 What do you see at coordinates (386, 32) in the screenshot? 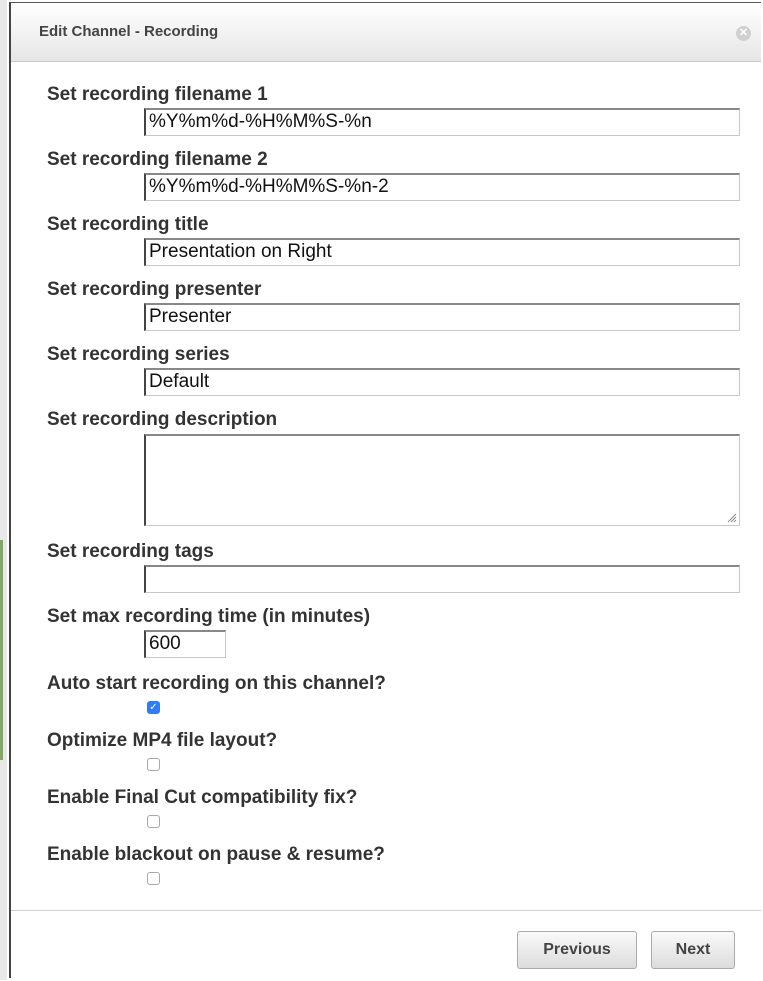
I see `dialog-titlebar: Edit Channel - Recording ✕` at bounding box center [386, 32].